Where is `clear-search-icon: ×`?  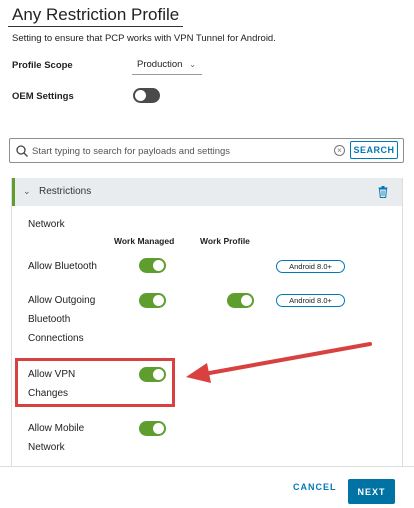 clear-search-icon: × is located at coordinates (339, 150).